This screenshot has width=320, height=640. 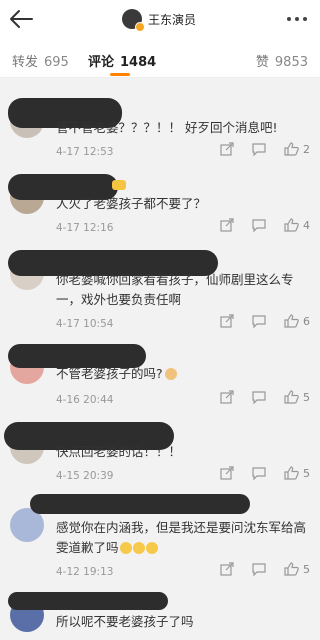 I want to click on comment-time: 4-17 12:16, so click(x=85, y=228).